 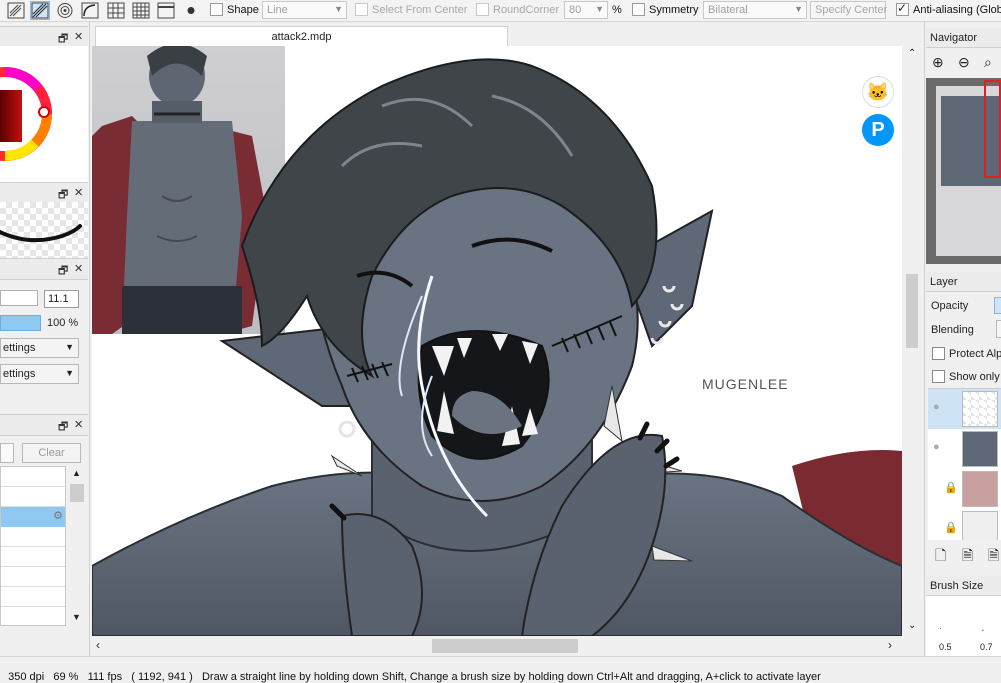 What do you see at coordinates (77, 546) in the screenshot?
I see `material-list-scrollbar: ▲ ▼` at bounding box center [77, 546].